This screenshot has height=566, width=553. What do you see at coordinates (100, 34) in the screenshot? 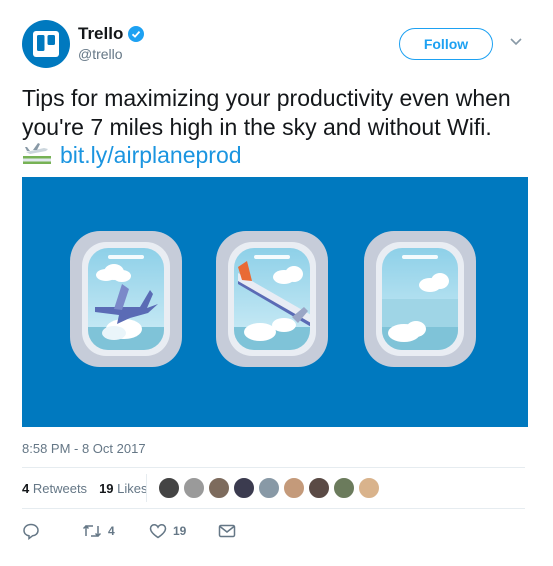
I see `account-name: Trello` at bounding box center [100, 34].